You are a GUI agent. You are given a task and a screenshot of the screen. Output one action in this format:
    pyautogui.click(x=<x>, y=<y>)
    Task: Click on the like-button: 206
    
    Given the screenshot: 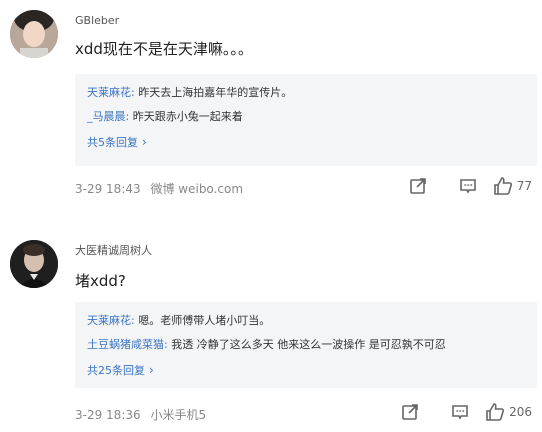 What is the action you would take?
    pyautogui.click(x=510, y=412)
    